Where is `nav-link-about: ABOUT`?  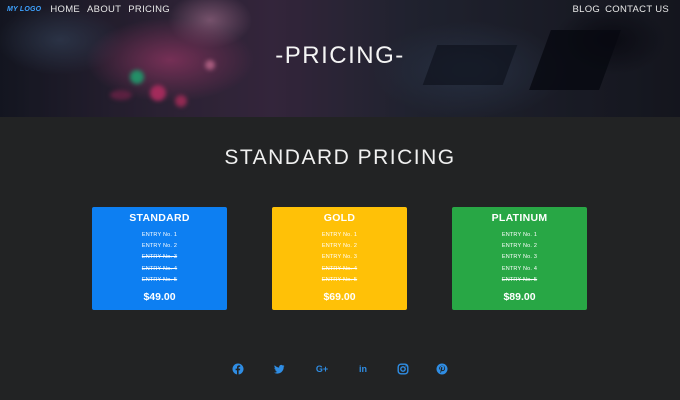
nav-link-about: ABOUT is located at coordinates (104, 9).